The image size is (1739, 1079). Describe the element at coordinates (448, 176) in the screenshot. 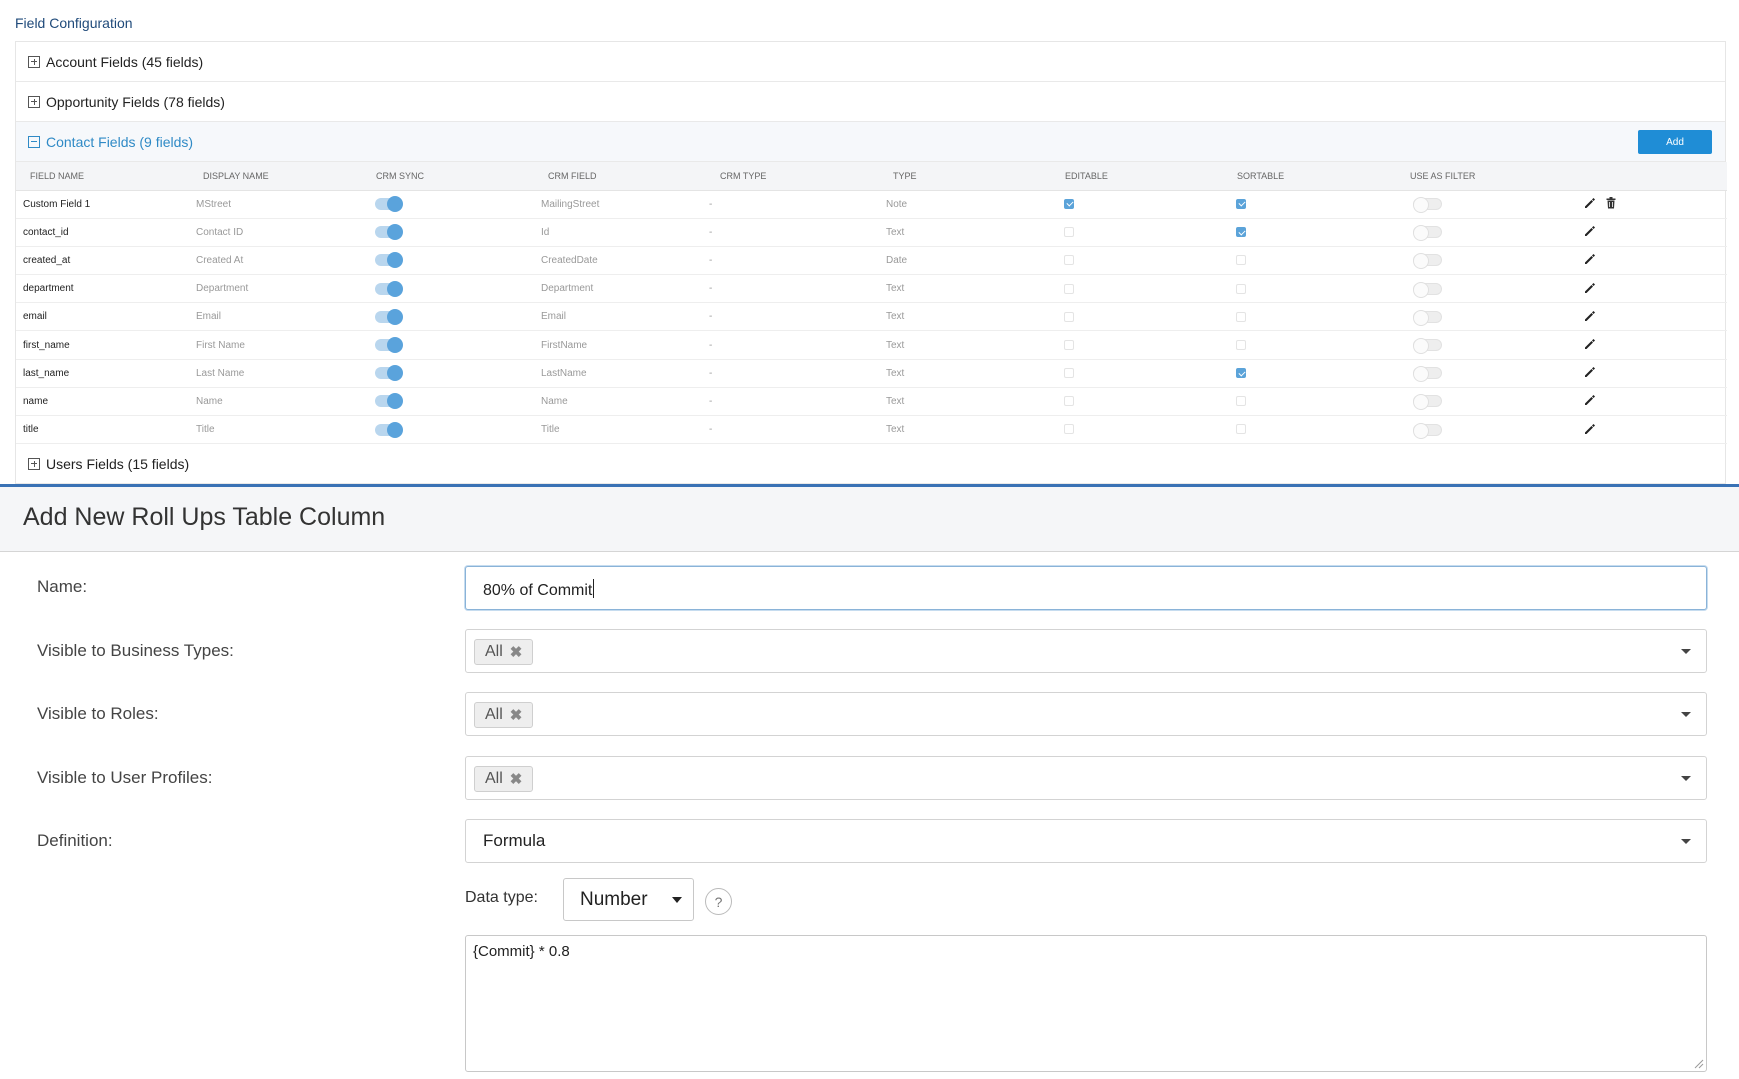

I see `column-header: CRM SYNC` at that location.